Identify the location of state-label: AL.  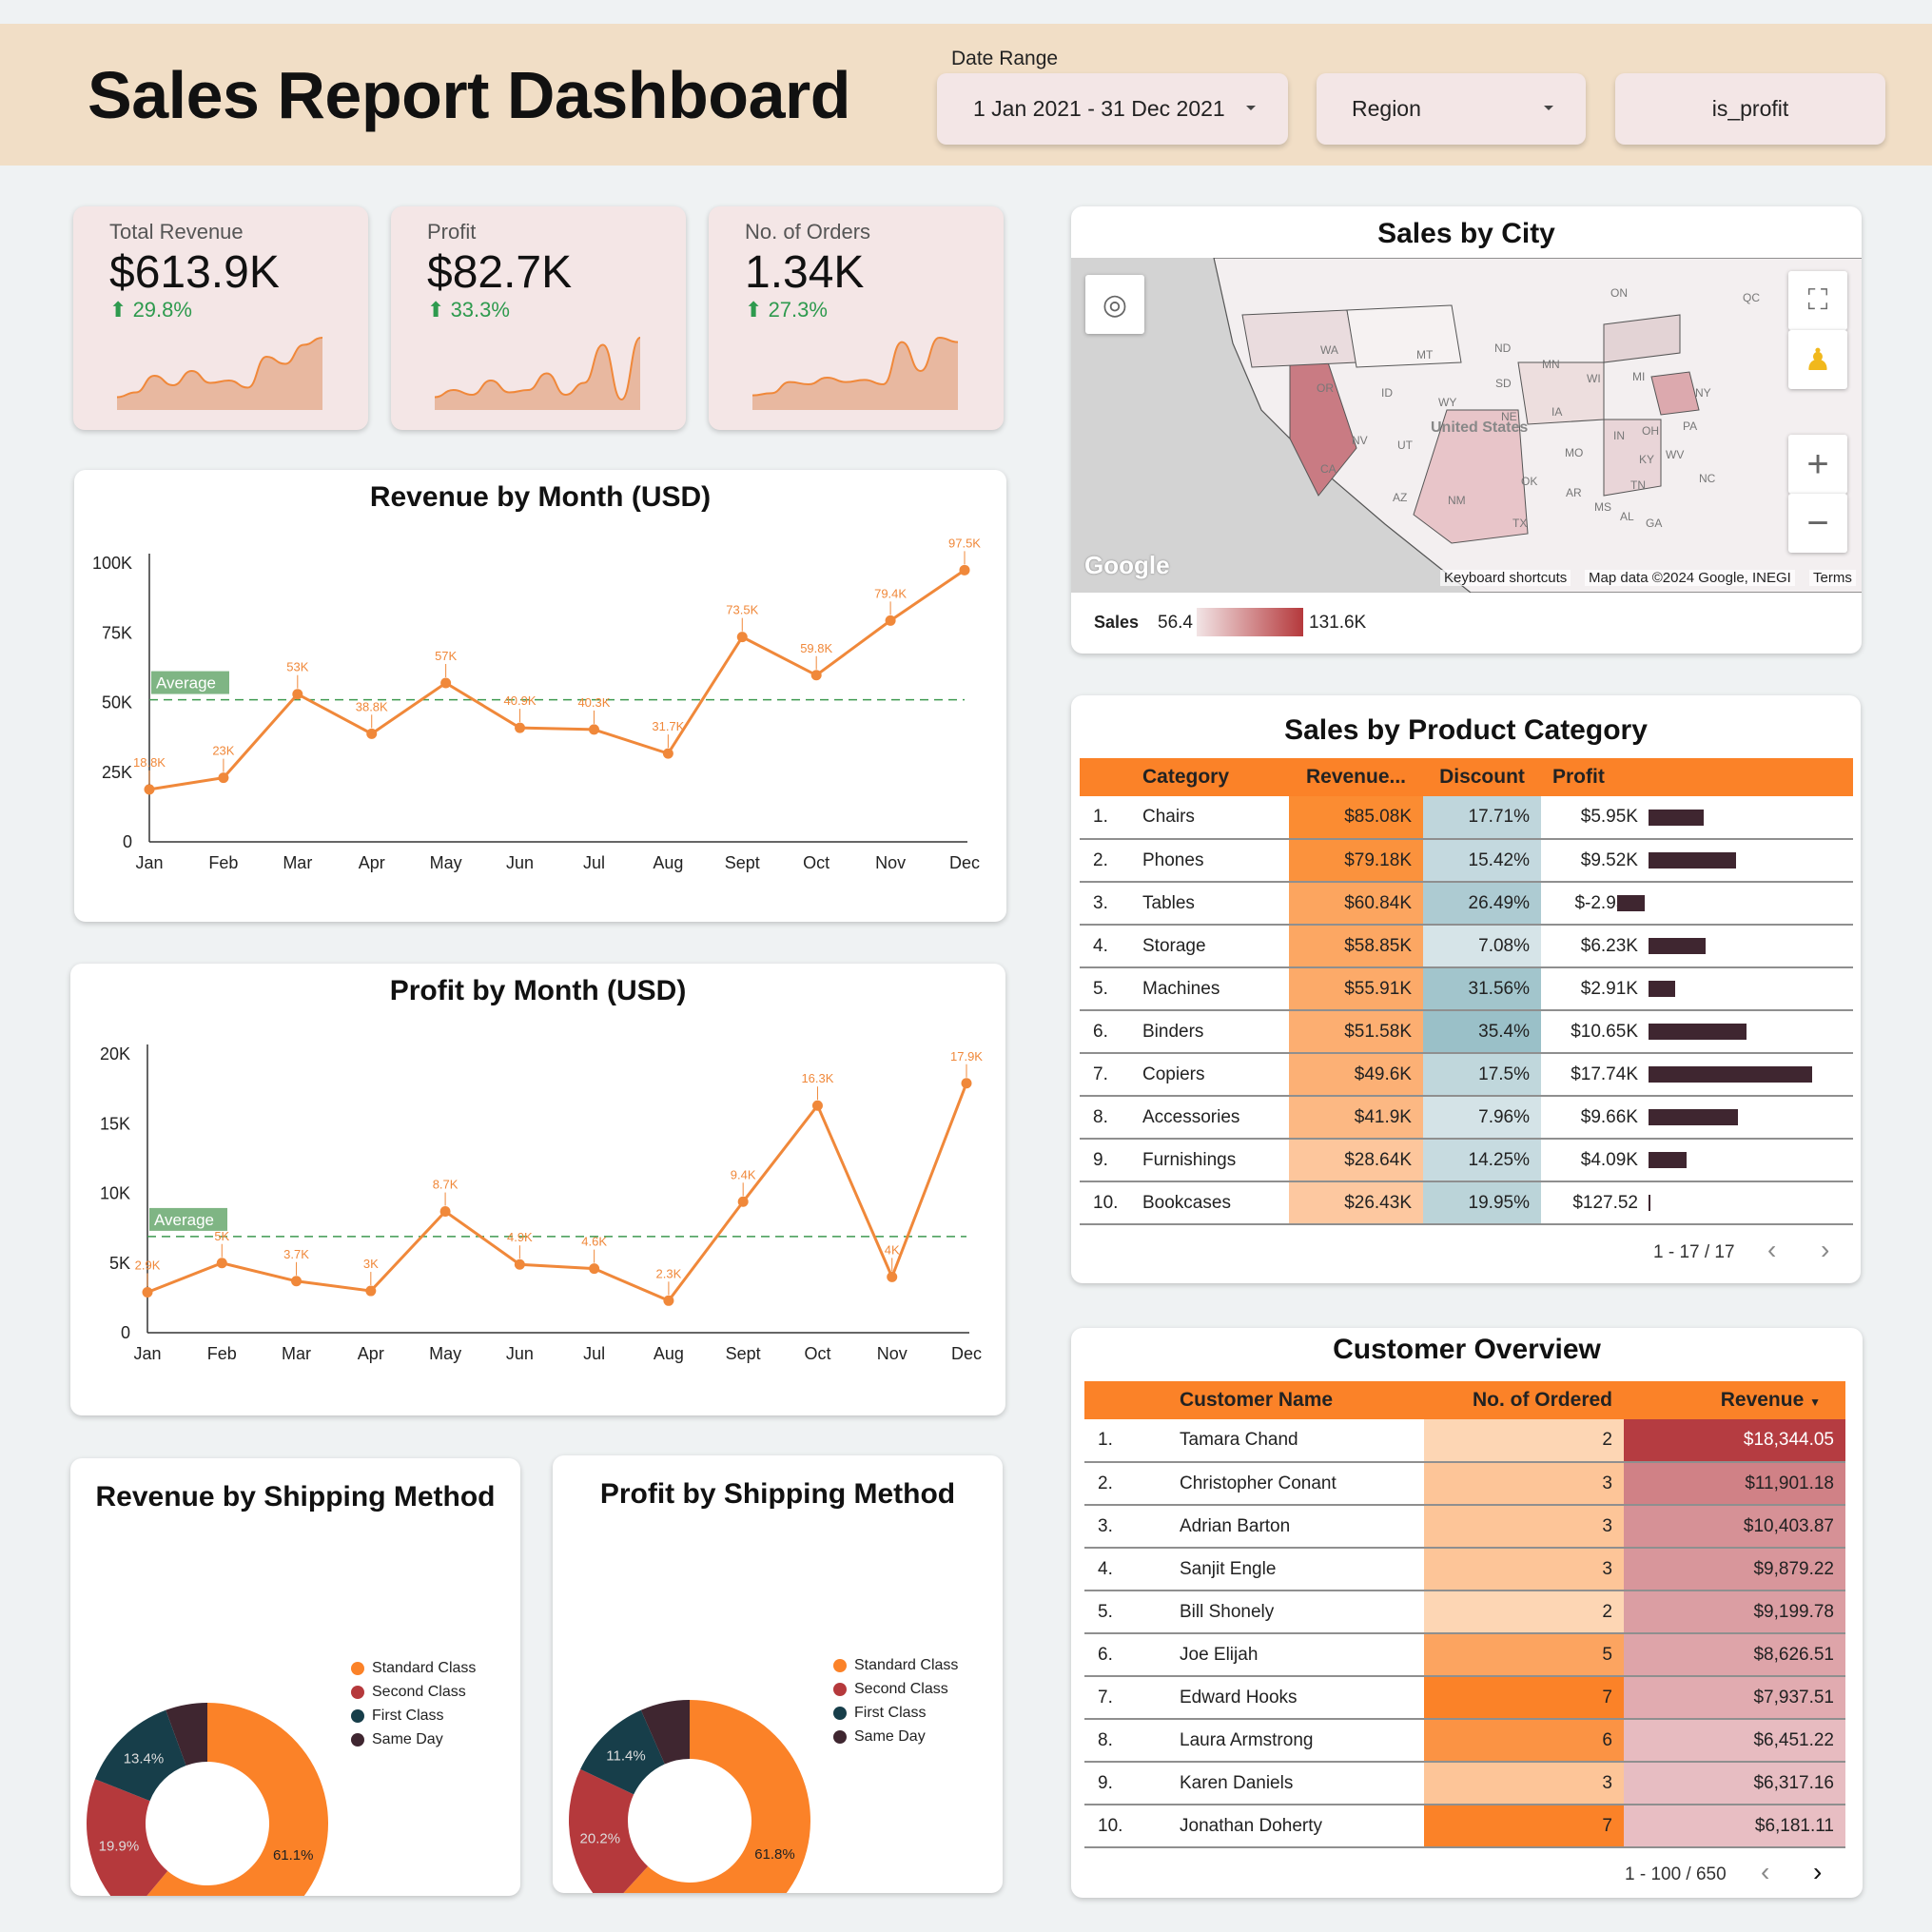
(1627, 516).